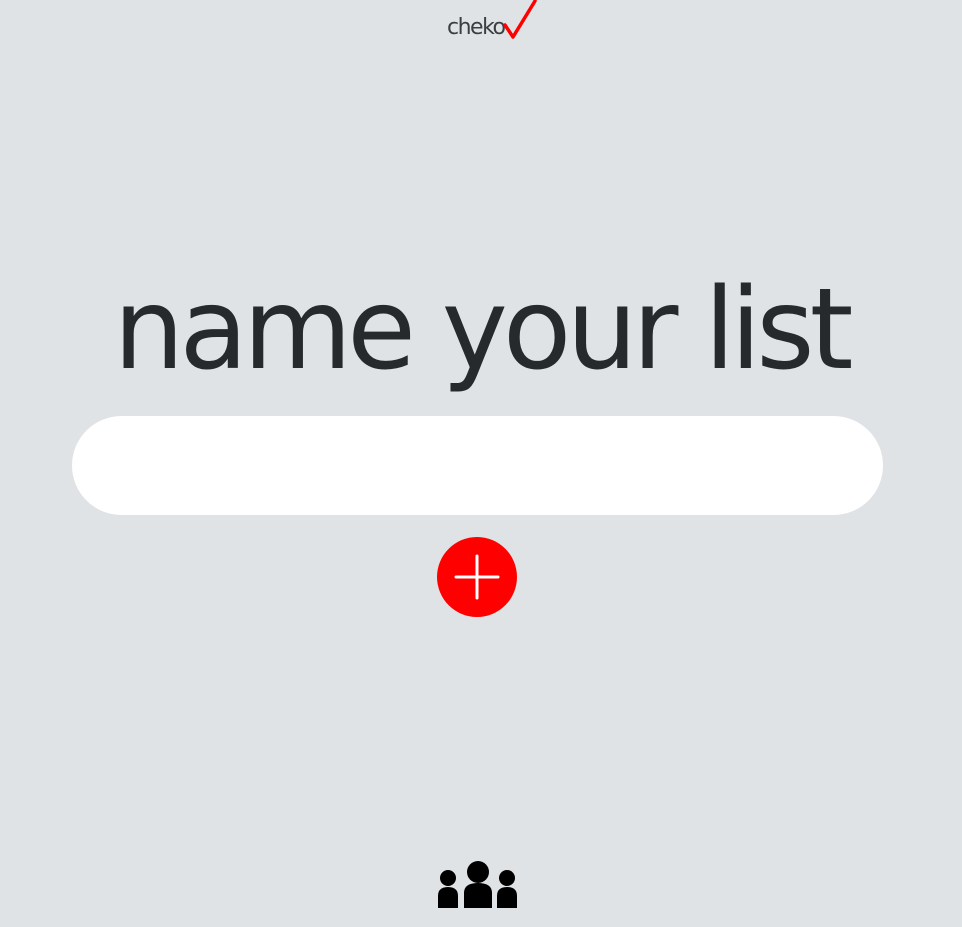 This screenshot has width=962, height=927. What do you see at coordinates (483, 330) in the screenshot?
I see `page-title: name your list` at bounding box center [483, 330].